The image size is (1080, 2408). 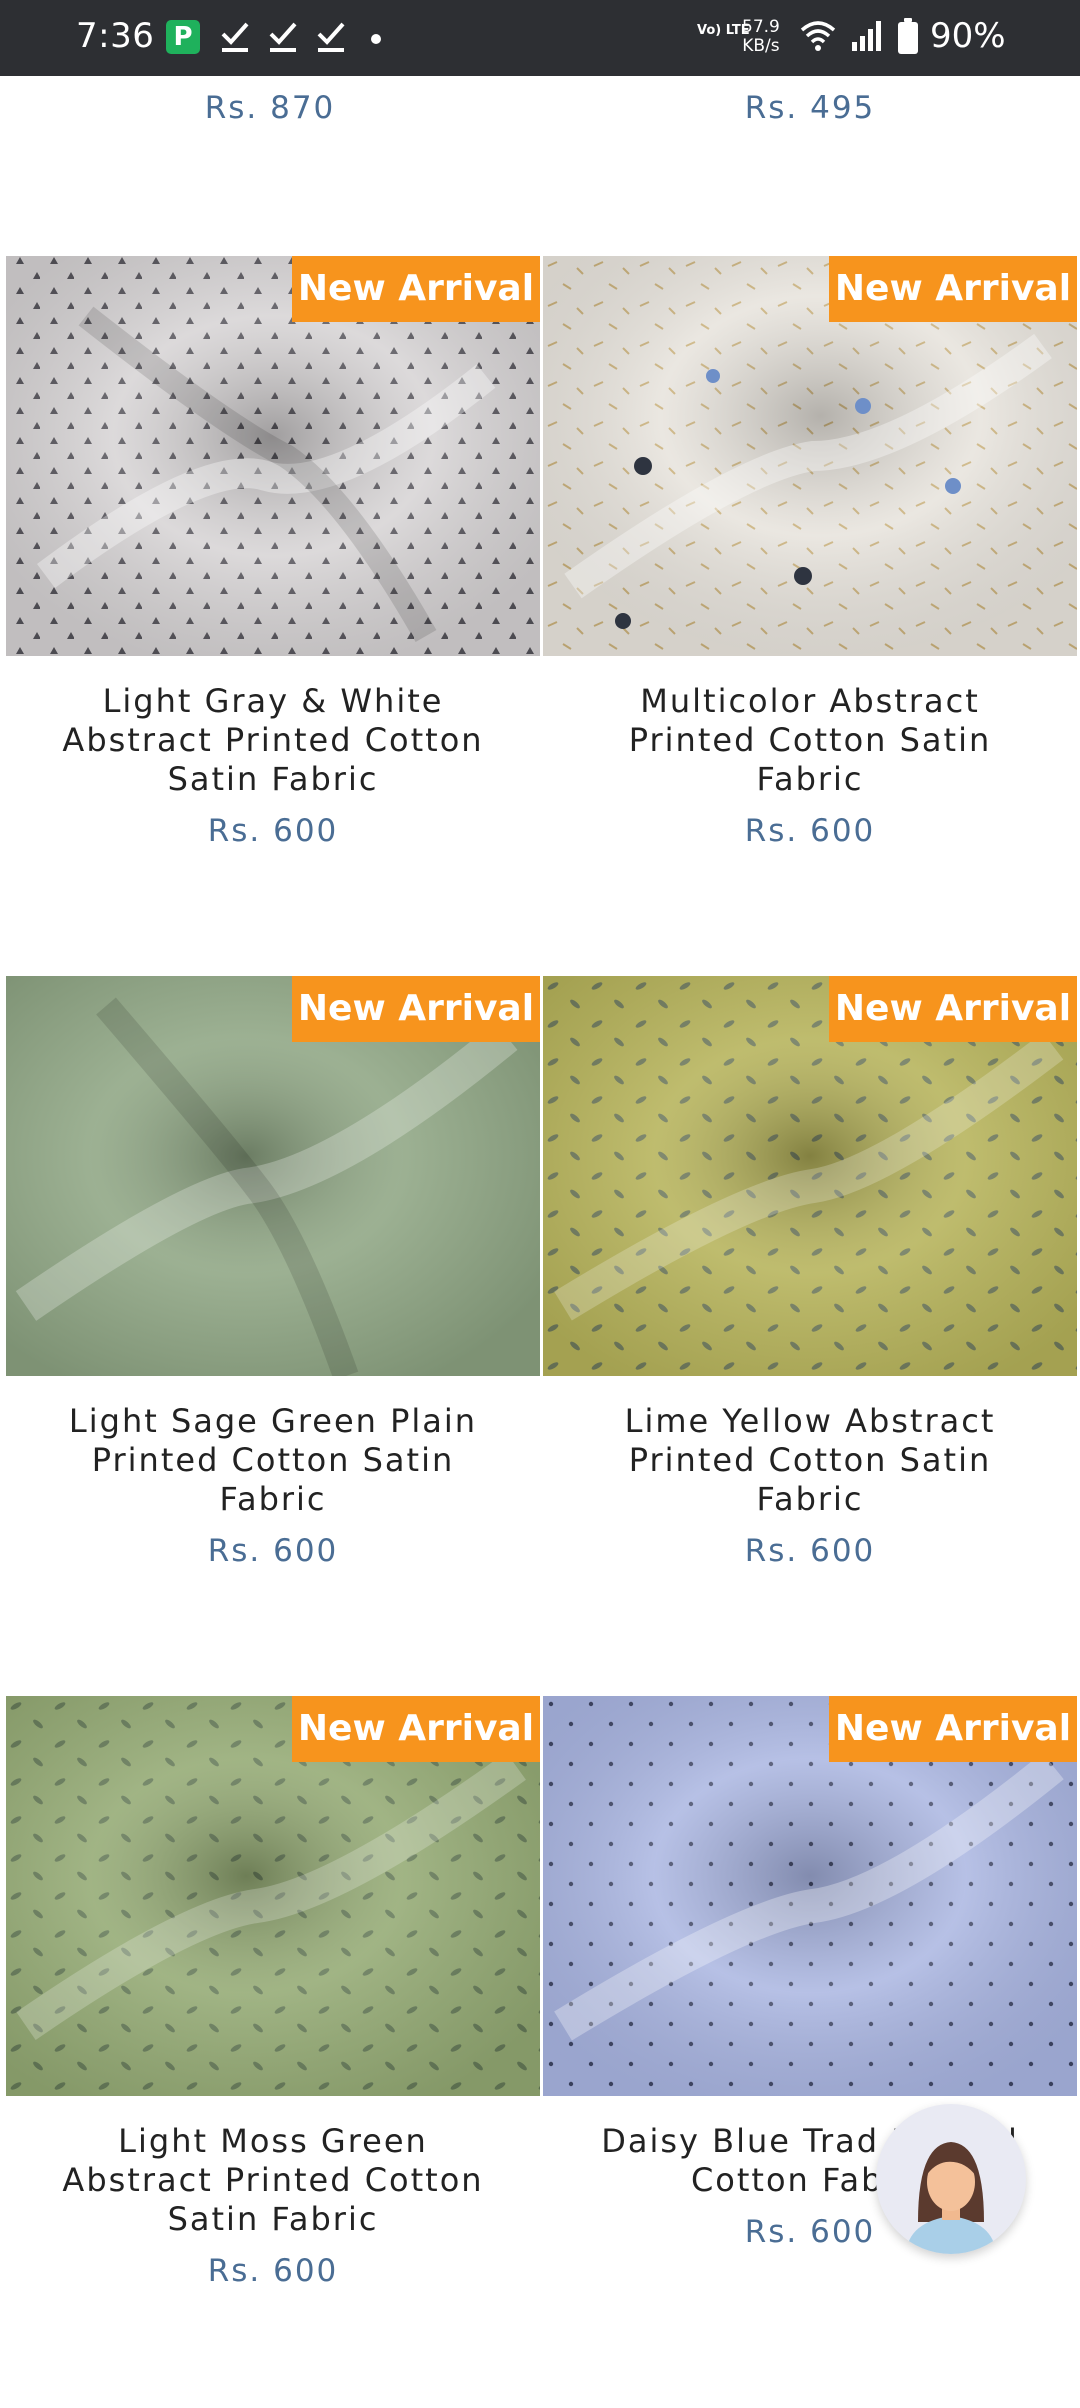 What do you see at coordinates (540, 38) in the screenshot?
I see `status-bar: 7:36 P Vo) LTE 57.9 KB/s 90%` at bounding box center [540, 38].